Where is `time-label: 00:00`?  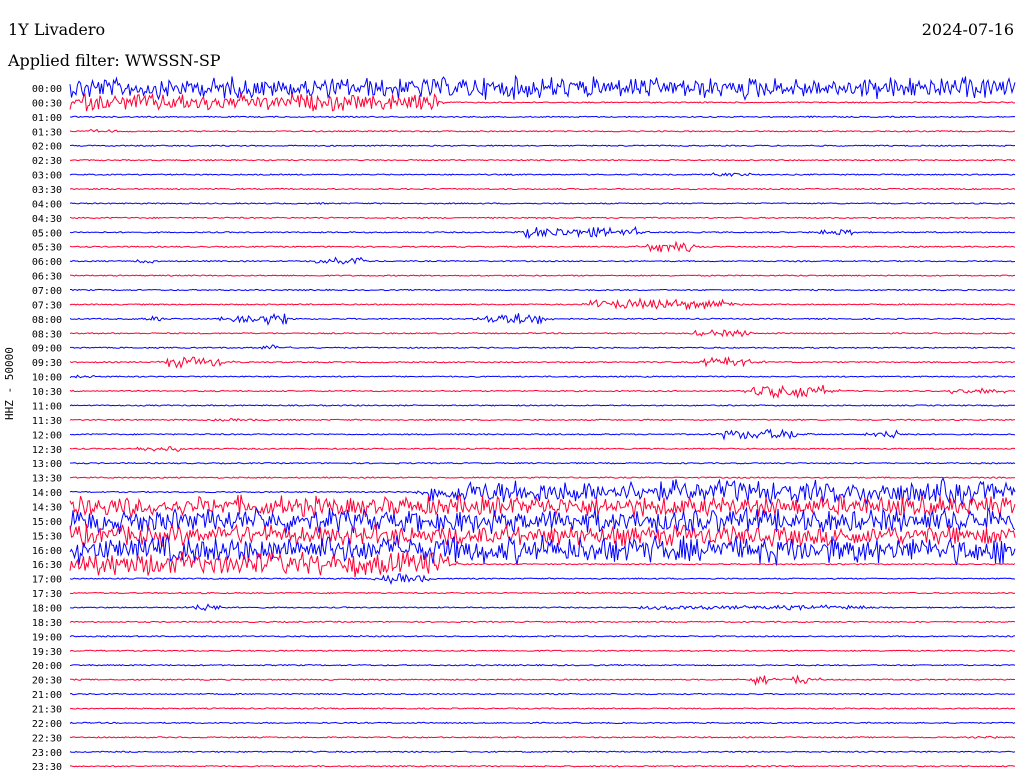
time-label: 00:00 is located at coordinates (47, 89).